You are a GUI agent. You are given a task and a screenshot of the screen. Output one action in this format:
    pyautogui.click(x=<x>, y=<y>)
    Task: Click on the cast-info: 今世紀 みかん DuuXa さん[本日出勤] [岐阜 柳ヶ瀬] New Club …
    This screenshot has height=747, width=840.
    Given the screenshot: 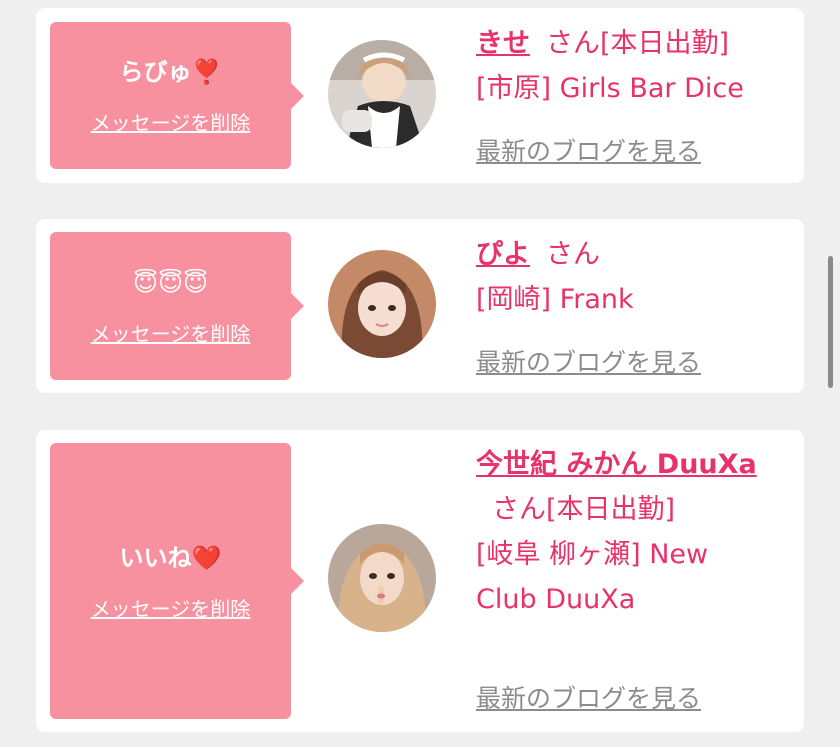 What is the action you would take?
    pyautogui.click(x=626, y=532)
    